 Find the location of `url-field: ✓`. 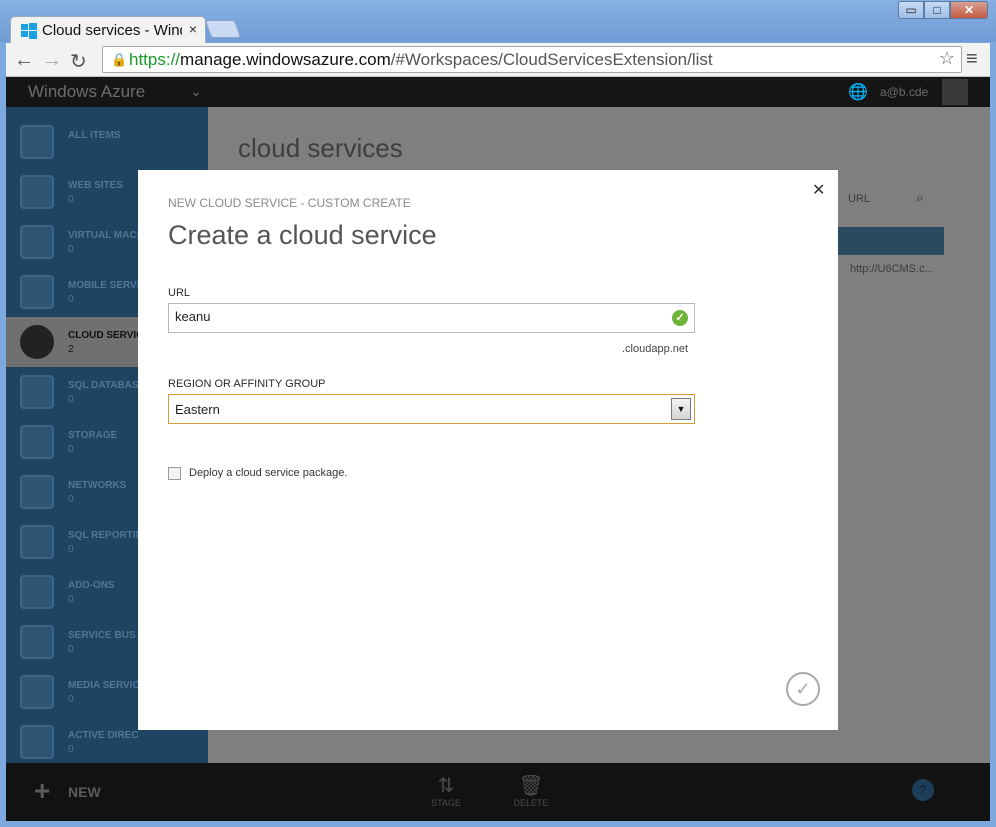

url-field: ✓ is located at coordinates (431, 318).